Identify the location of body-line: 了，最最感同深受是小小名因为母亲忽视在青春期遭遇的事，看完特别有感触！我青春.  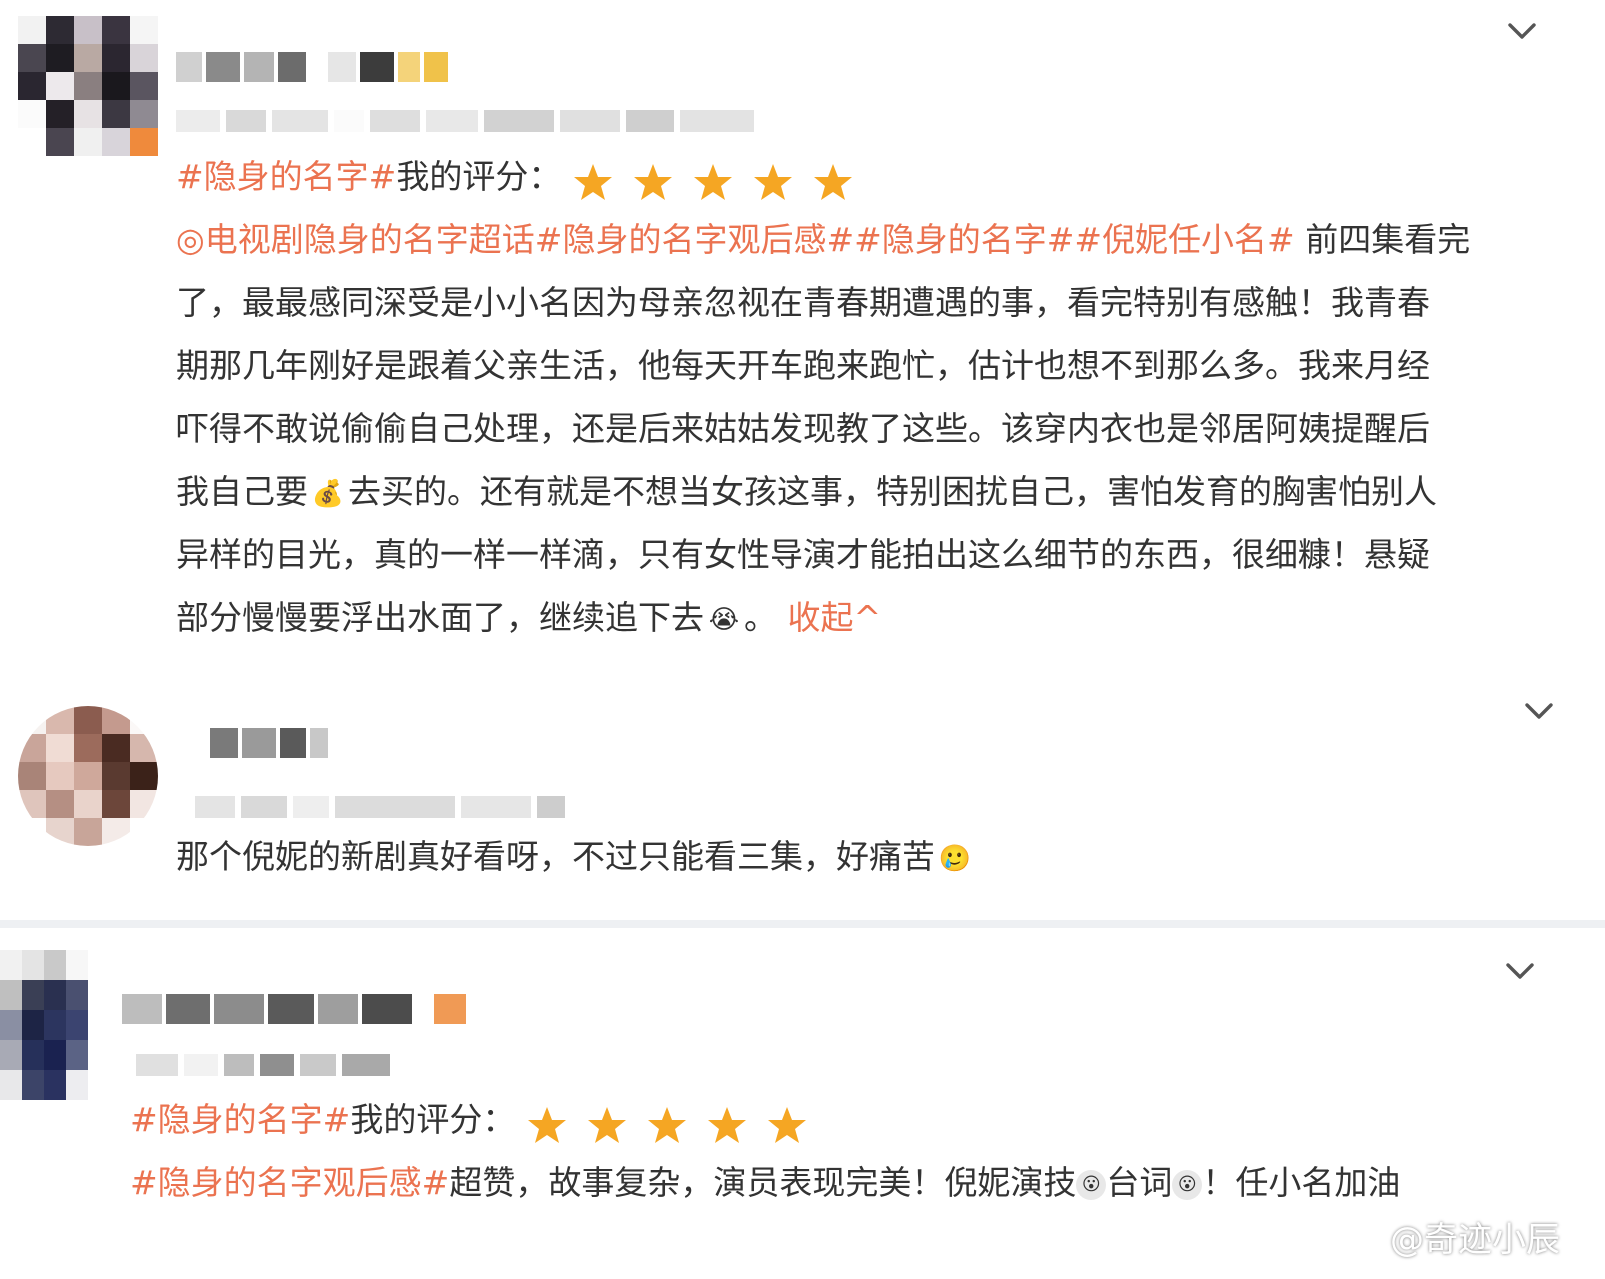
(803, 302).